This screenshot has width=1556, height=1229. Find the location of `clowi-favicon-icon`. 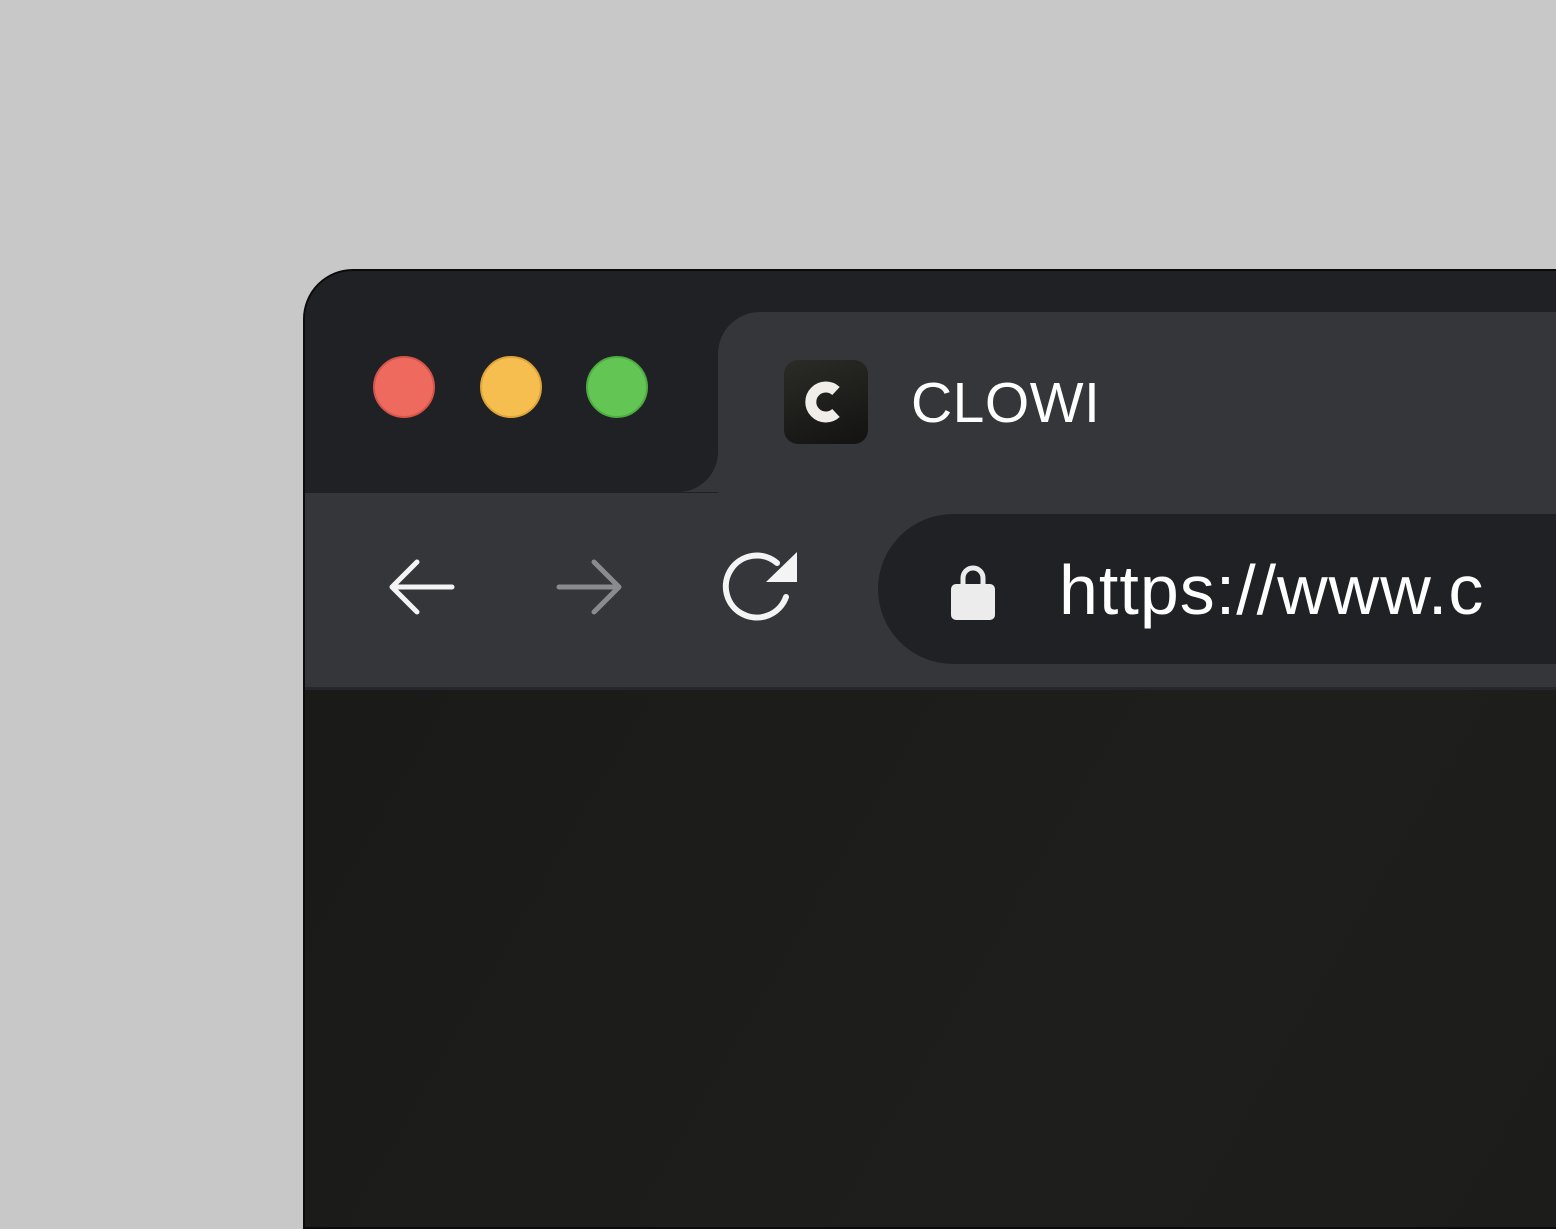

clowi-favicon-icon is located at coordinates (826, 402).